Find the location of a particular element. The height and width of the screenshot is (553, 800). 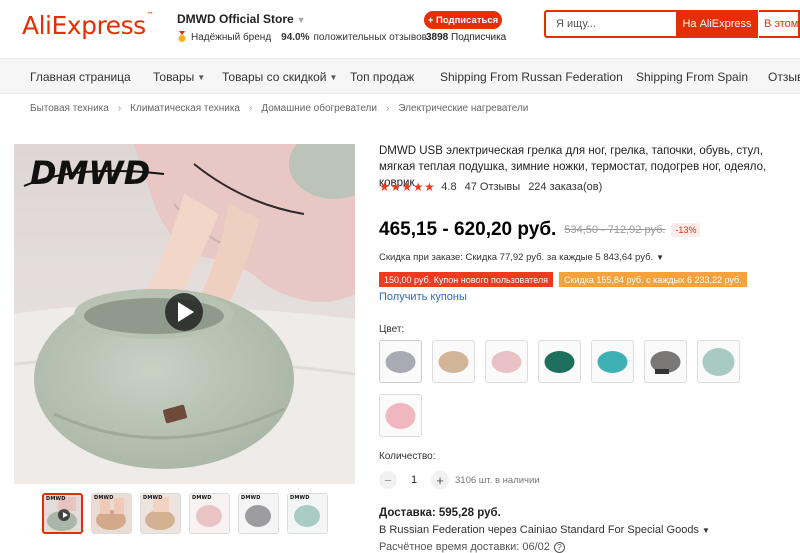

play-icon is located at coordinates (64, 515).